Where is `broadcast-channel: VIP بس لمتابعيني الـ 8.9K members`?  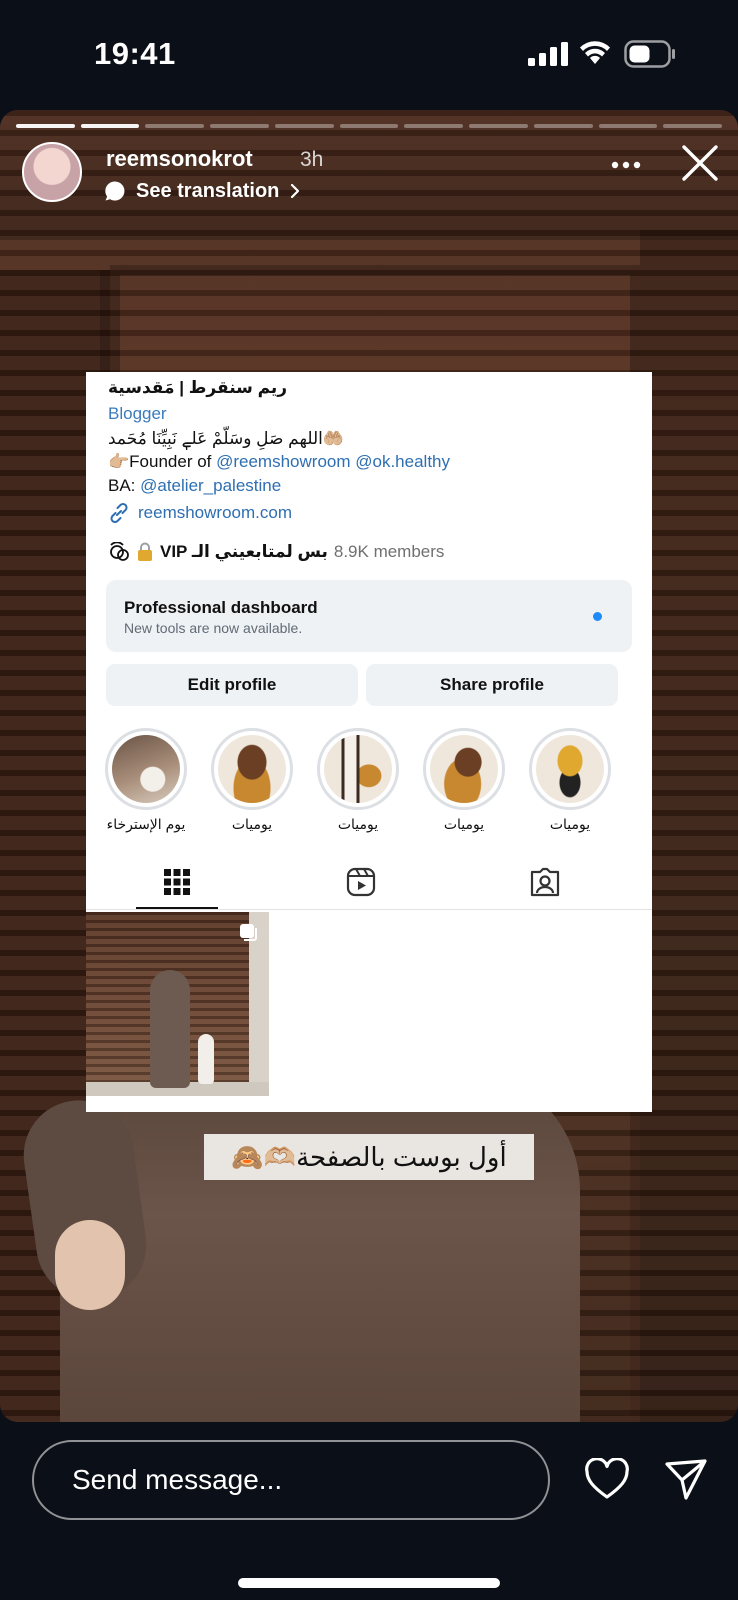
broadcast-channel: VIP بس لمتابعيني الـ 8.9K members is located at coordinates (276, 552).